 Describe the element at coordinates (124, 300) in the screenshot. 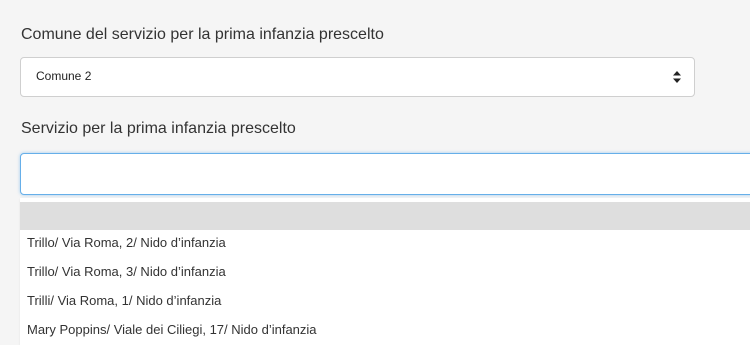

I see `servizio-option: Trilli/ Via Roma, 1/ Nido d’infanzia` at that location.